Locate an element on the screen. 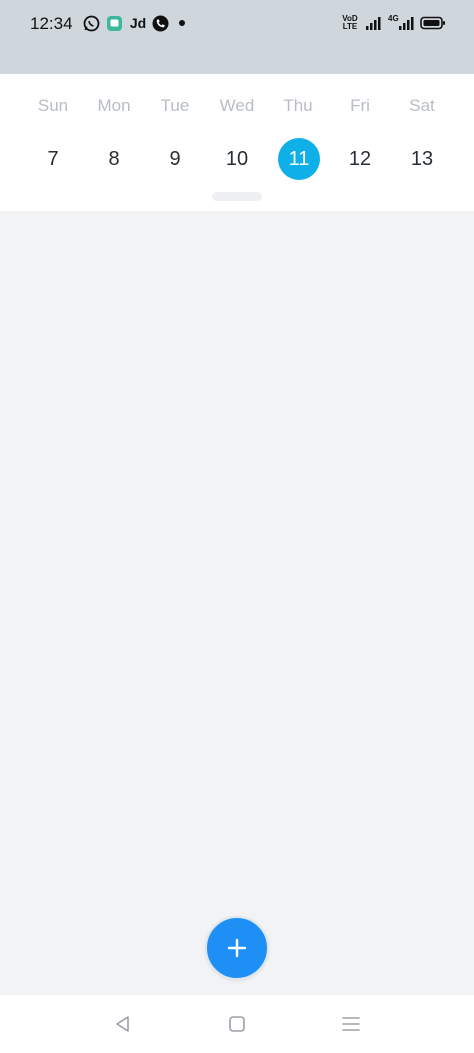  back-button is located at coordinates (123, 1024).